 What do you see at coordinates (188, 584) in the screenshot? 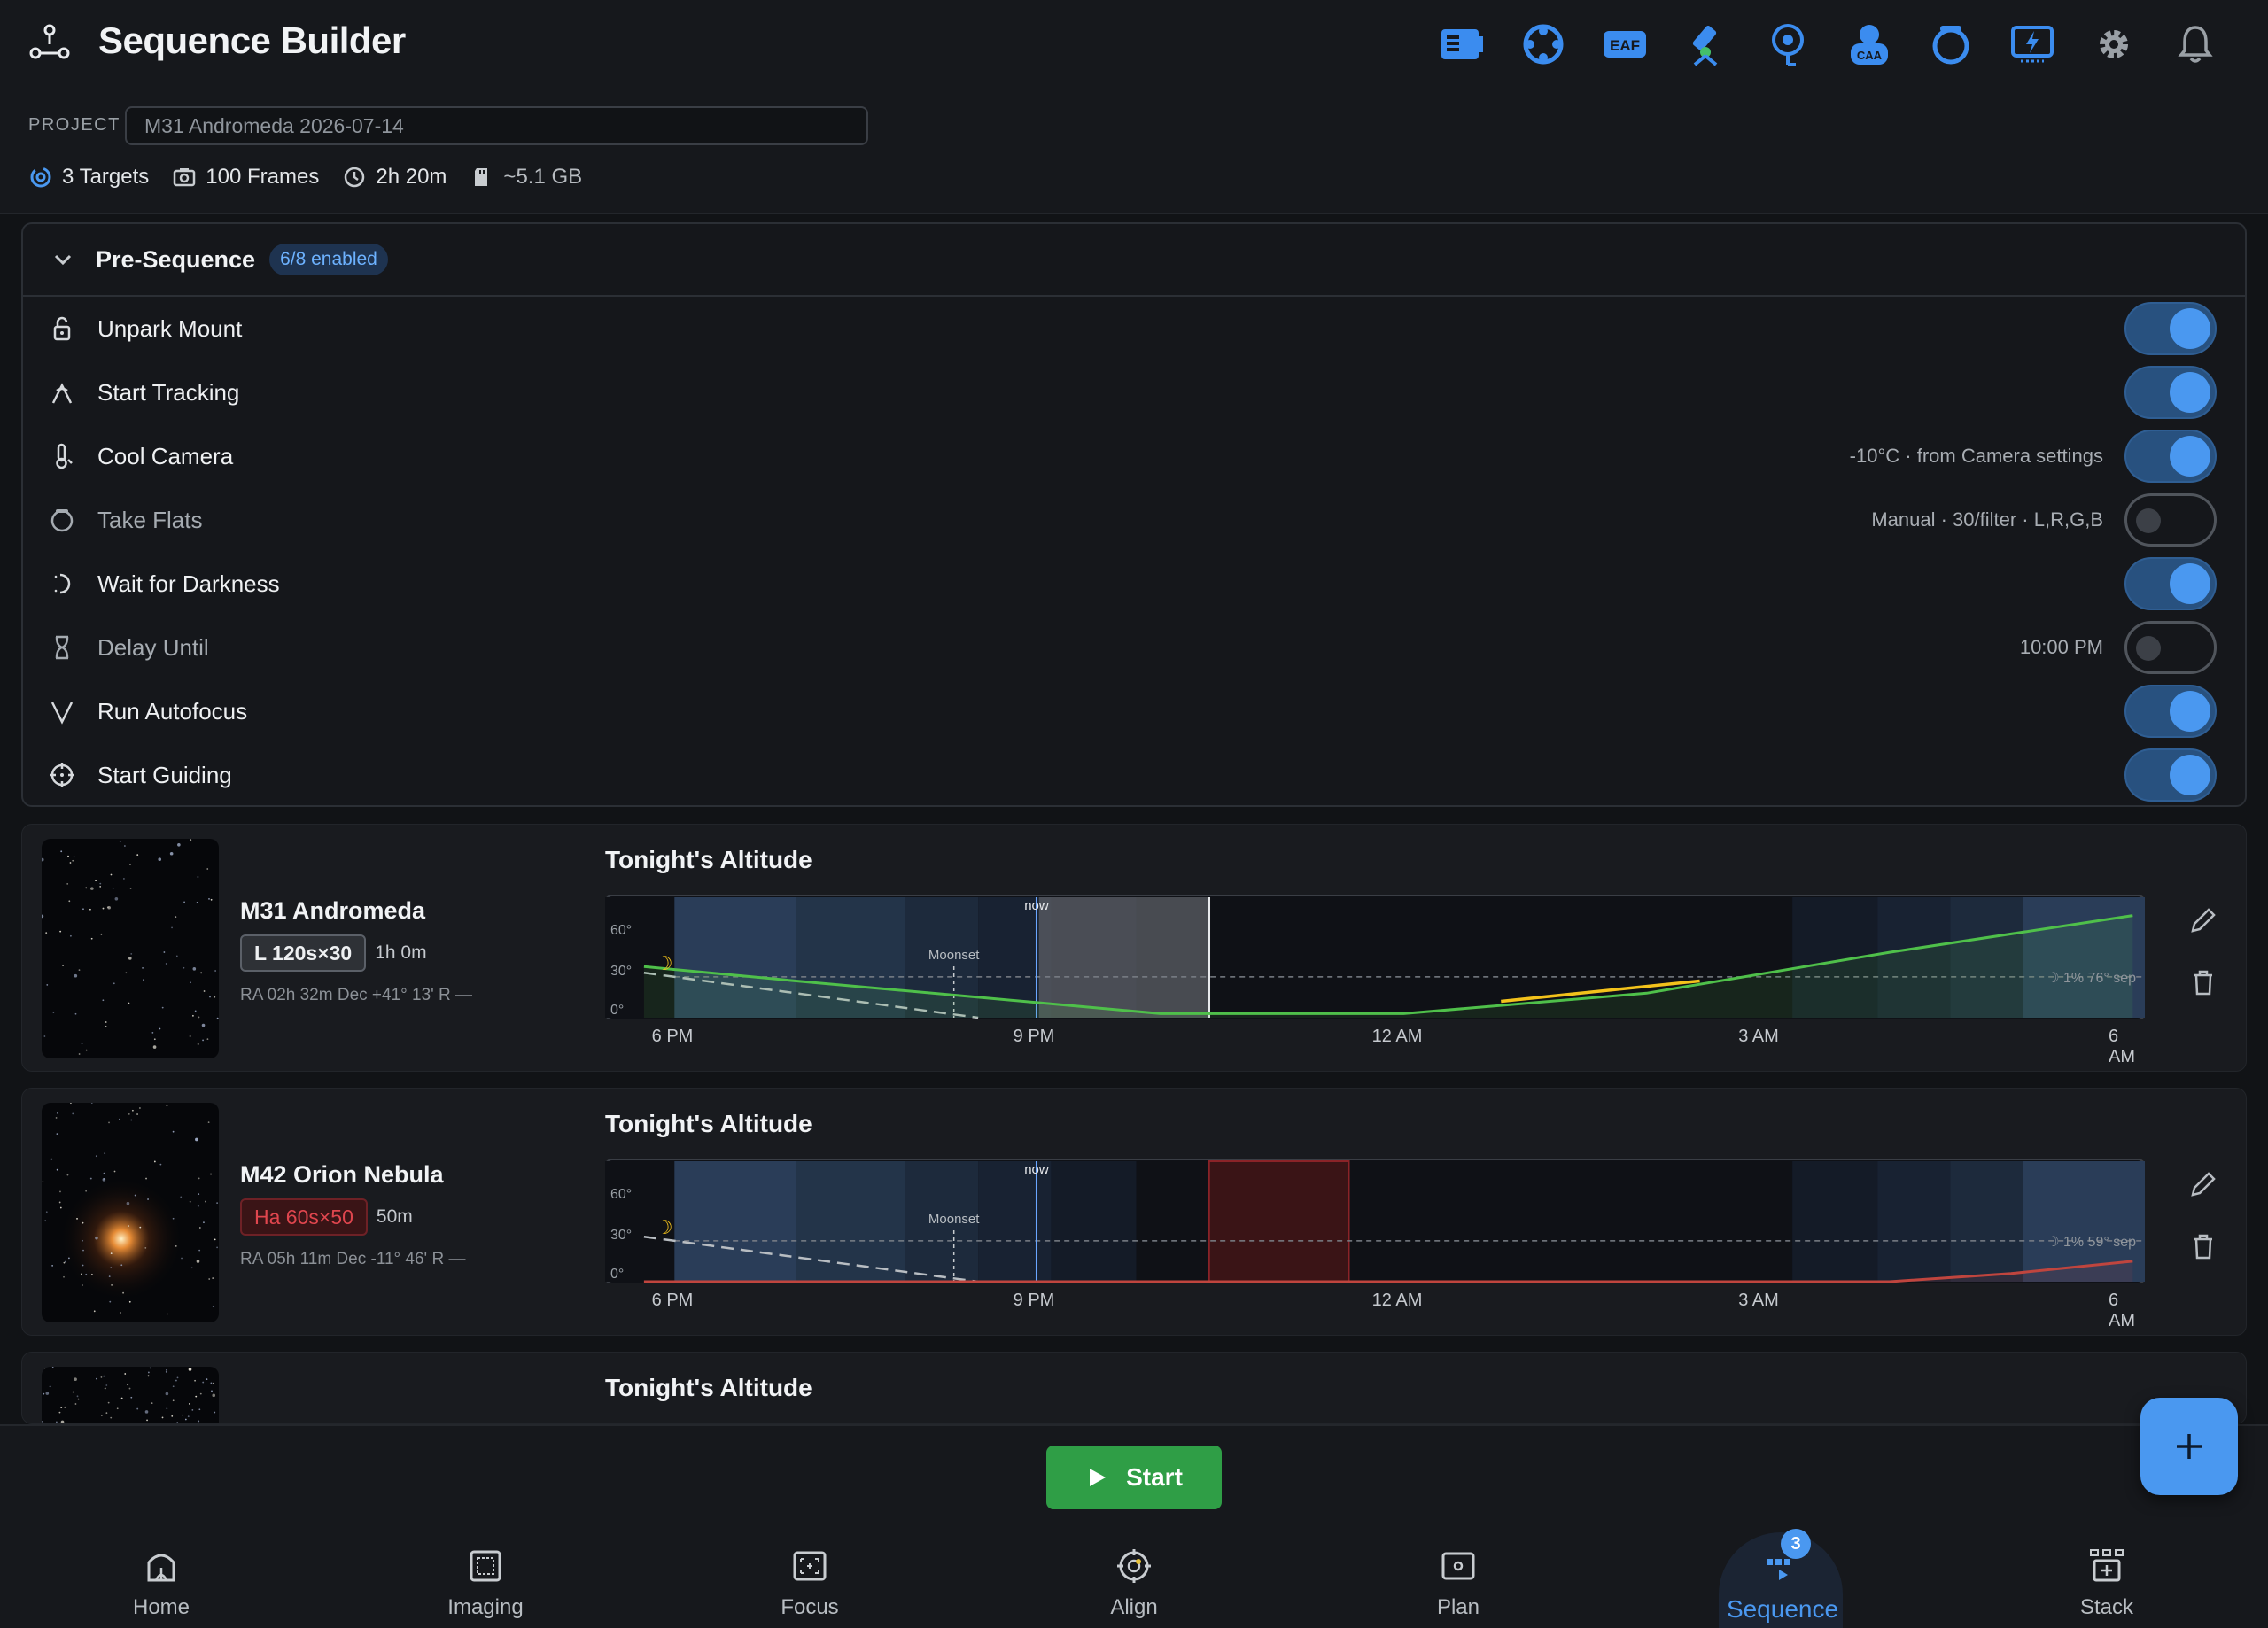
I see `pre-item-label: Wait for Darkness` at bounding box center [188, 584].